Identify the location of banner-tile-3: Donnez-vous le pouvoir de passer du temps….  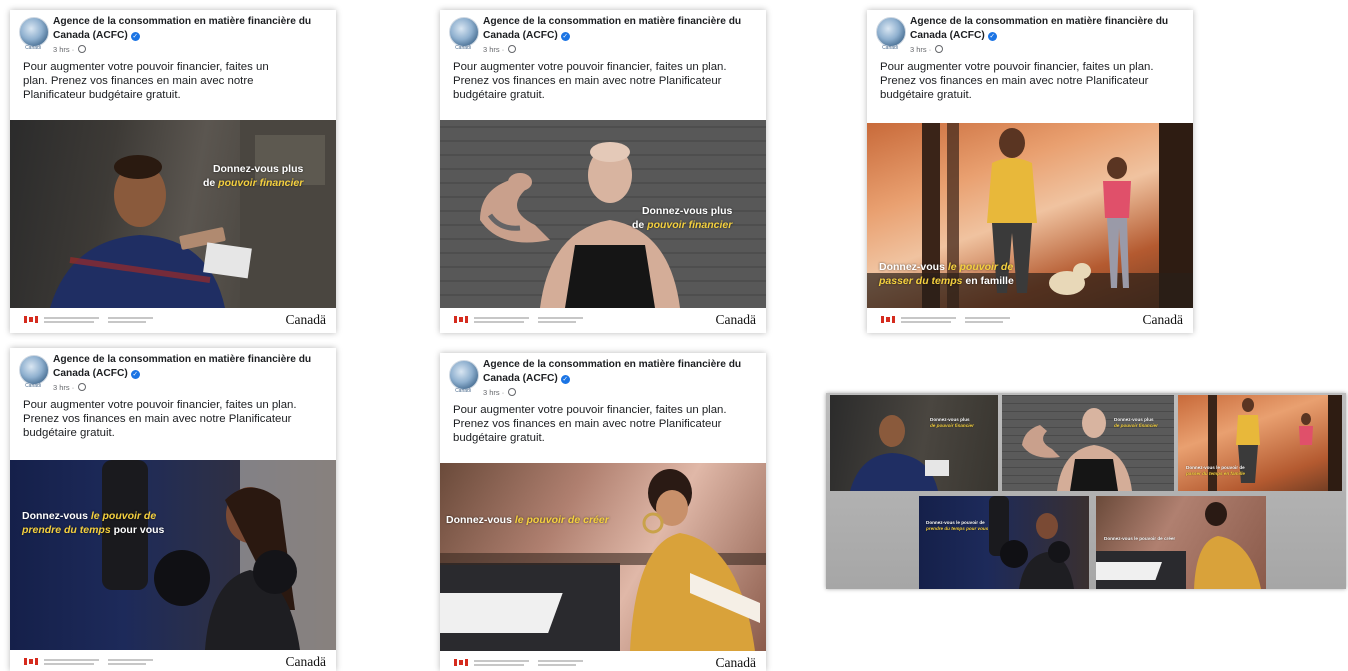
(1260, 443).